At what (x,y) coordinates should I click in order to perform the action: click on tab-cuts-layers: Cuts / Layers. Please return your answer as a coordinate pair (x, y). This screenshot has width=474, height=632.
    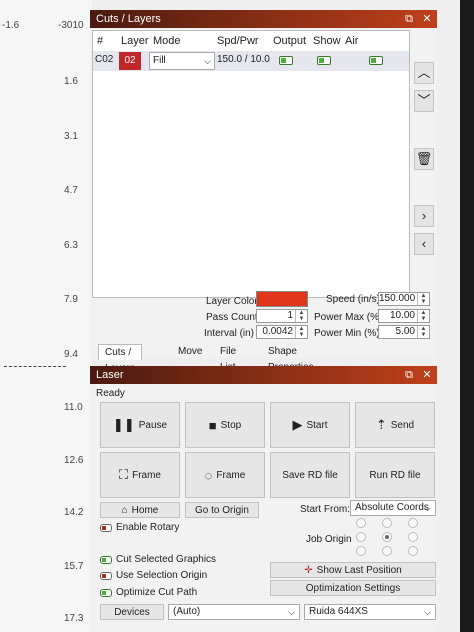
    Looking at the image, I should click on (120, 359).